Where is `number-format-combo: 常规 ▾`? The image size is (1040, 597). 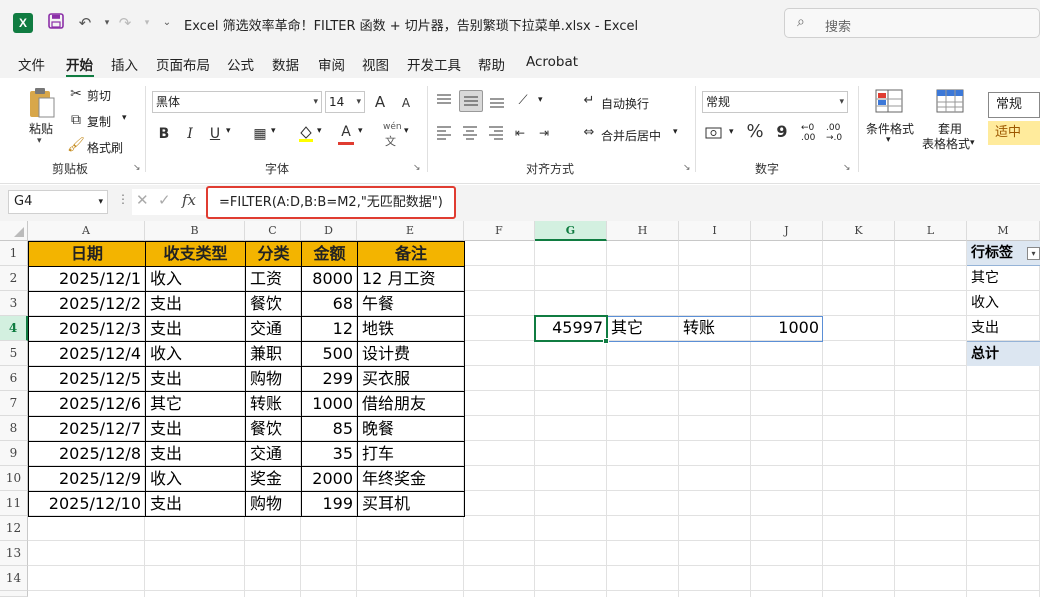 number-format-combo: 常规 ▾ is located at coordinates (775, 102).